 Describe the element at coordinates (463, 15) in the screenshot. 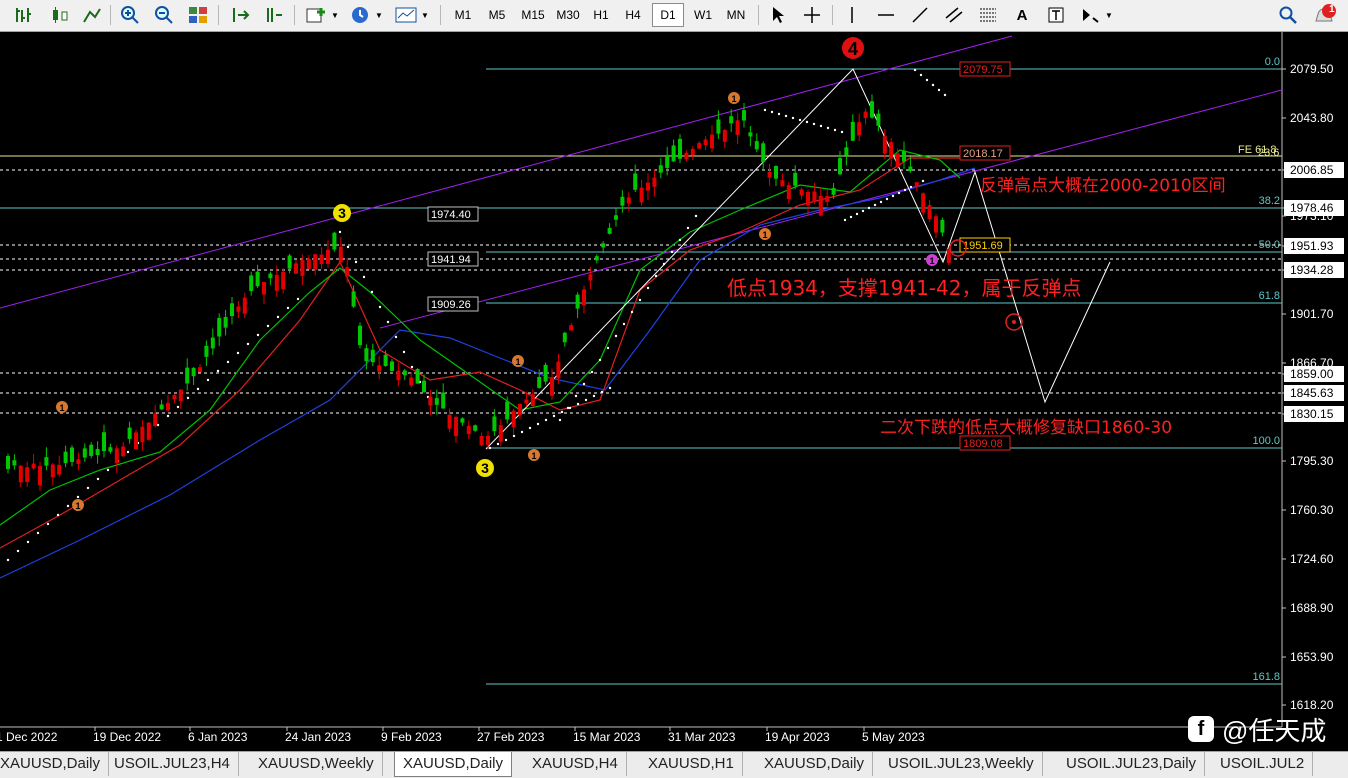

I see `timeframe-m1: M1` at that location.